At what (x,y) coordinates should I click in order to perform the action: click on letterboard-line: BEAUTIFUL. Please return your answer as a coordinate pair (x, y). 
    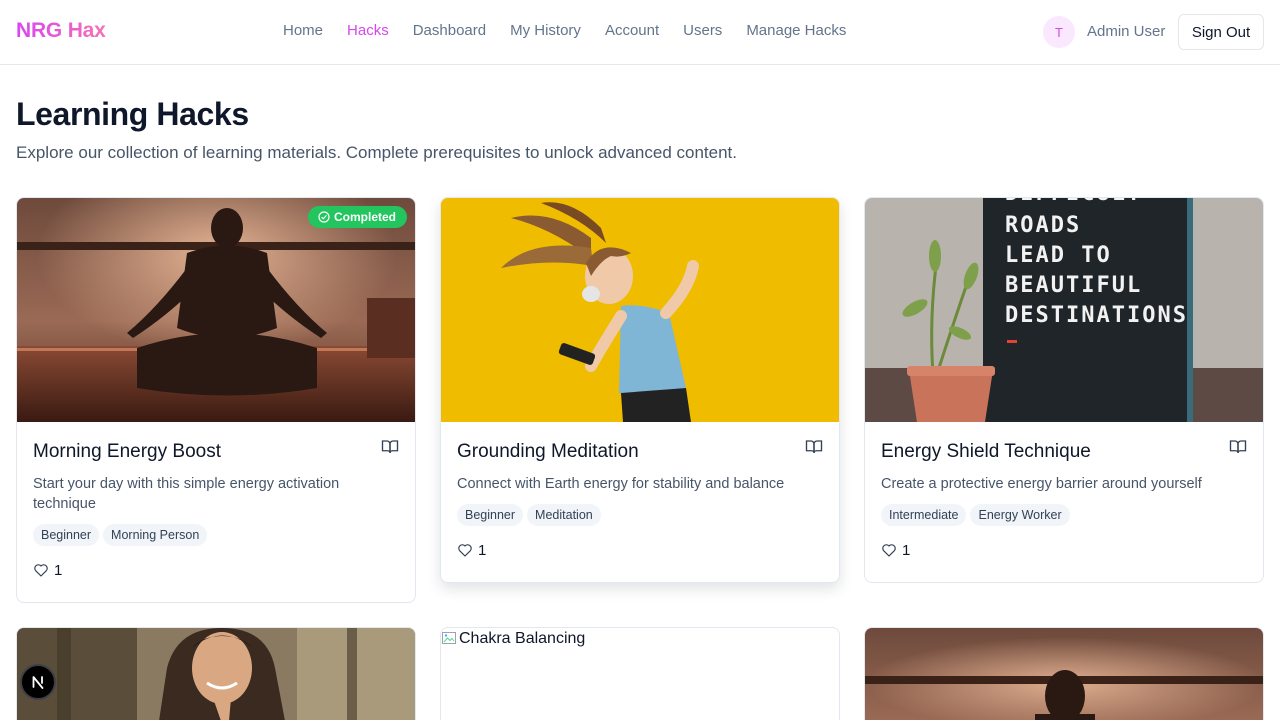
    Looking at the image, I should click on (1073, 285).